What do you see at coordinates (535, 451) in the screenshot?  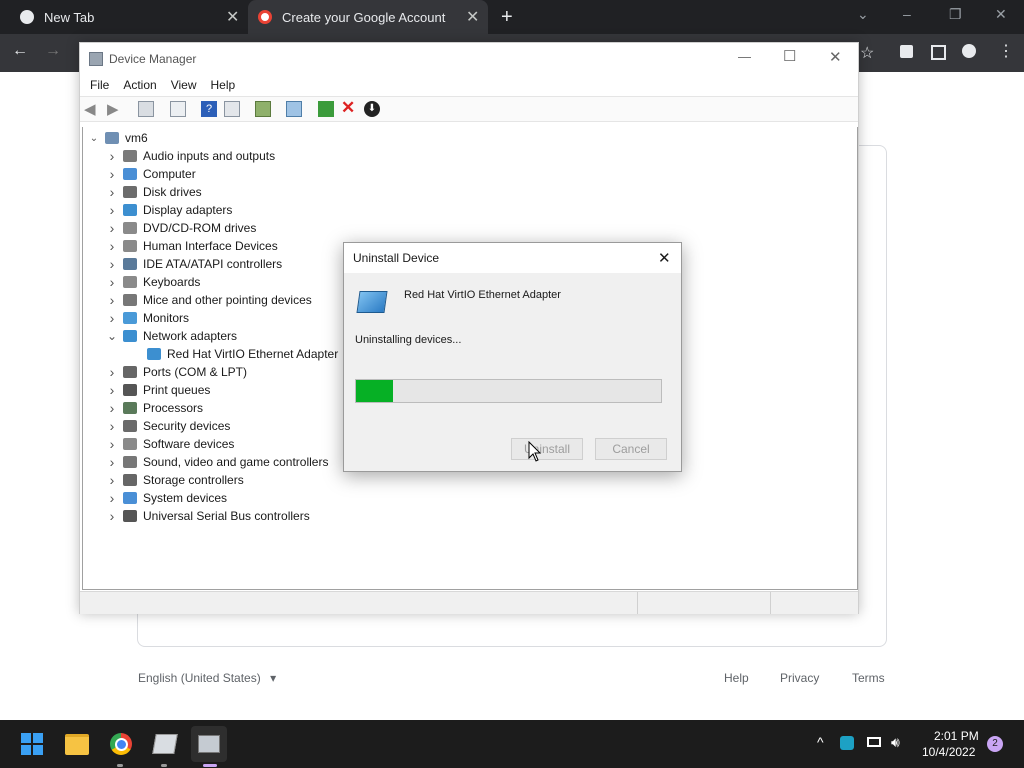 I see `cursor-icon` at bounding box center [535, 451].